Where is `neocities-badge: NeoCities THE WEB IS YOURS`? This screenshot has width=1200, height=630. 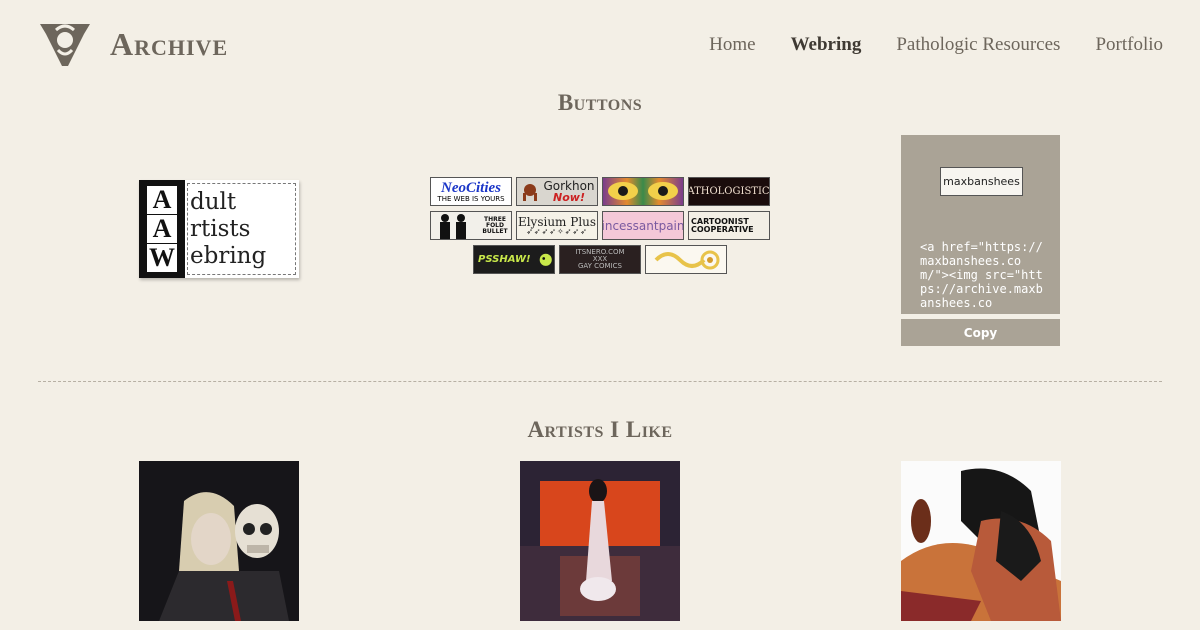
neocities-badge: NeoCities THE WEB IS YOURS is located at coordinates (471, 191).